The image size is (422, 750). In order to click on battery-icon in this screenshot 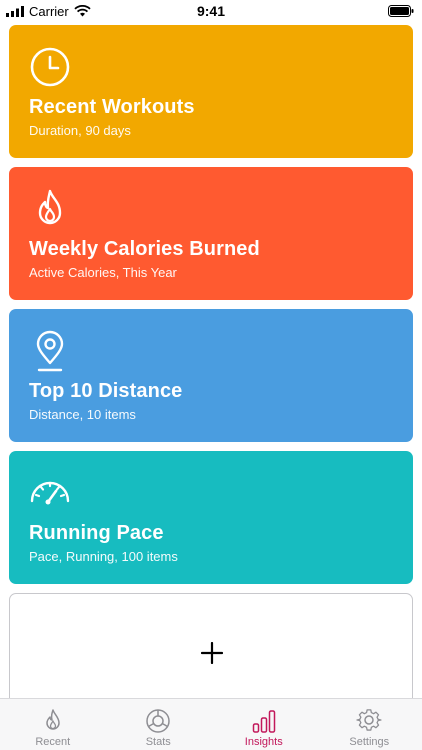, I will do `click(401, 11)`.